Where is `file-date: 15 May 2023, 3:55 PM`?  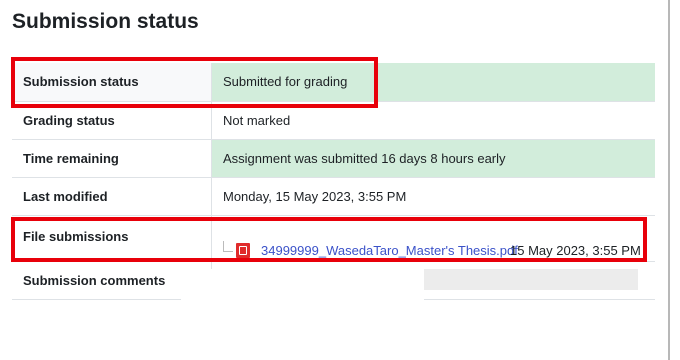 file-date: 15 May 2023, 3:55 PM is located at coordinates (575, 250).